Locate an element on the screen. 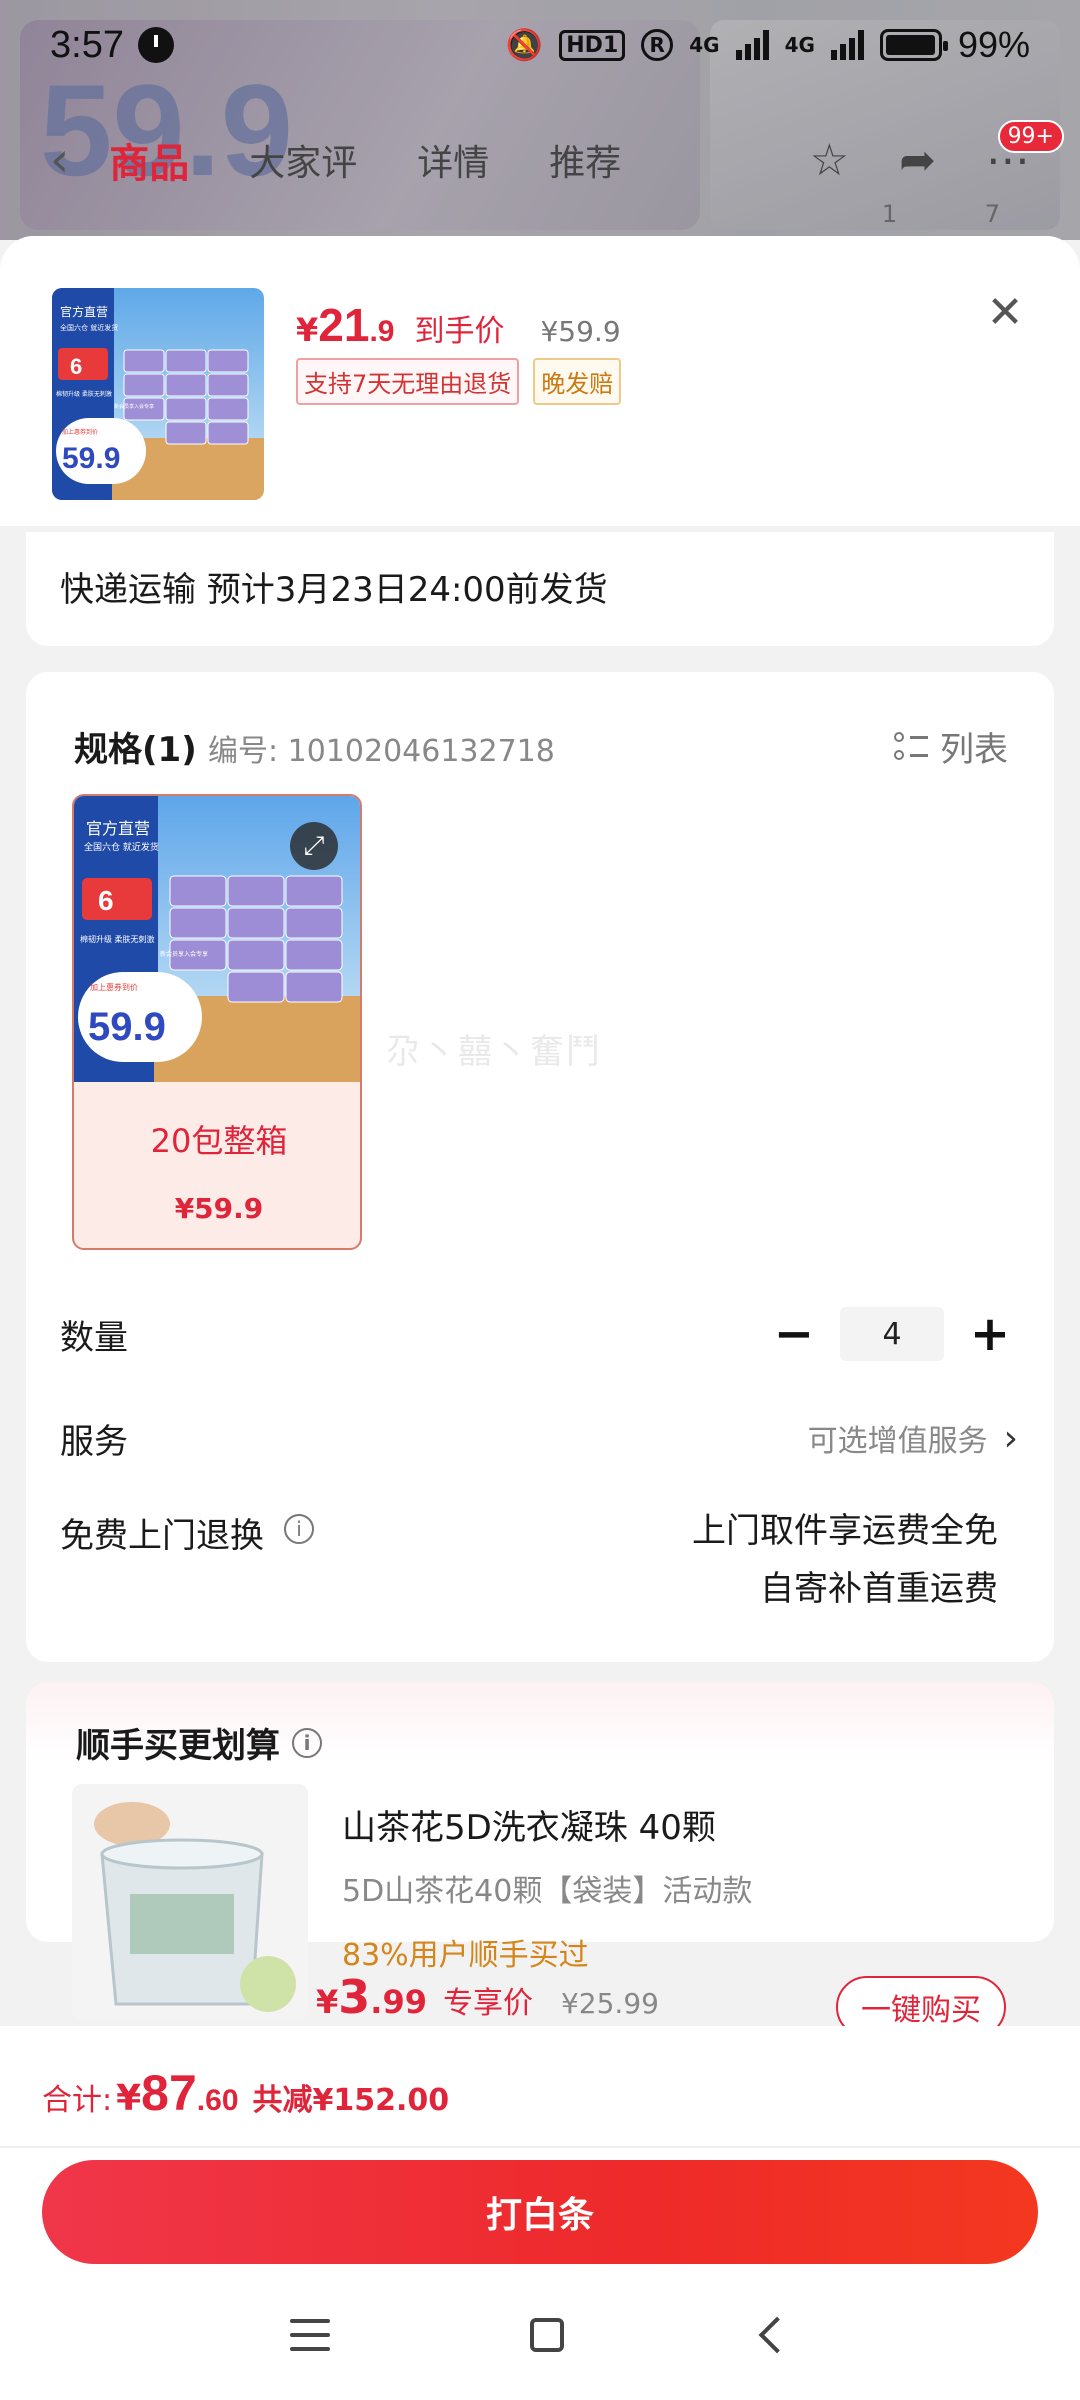 The height and width of the screenshot is (2400, 1080). favorite-star-icon: ☆ is located at coordinates (829, 160).